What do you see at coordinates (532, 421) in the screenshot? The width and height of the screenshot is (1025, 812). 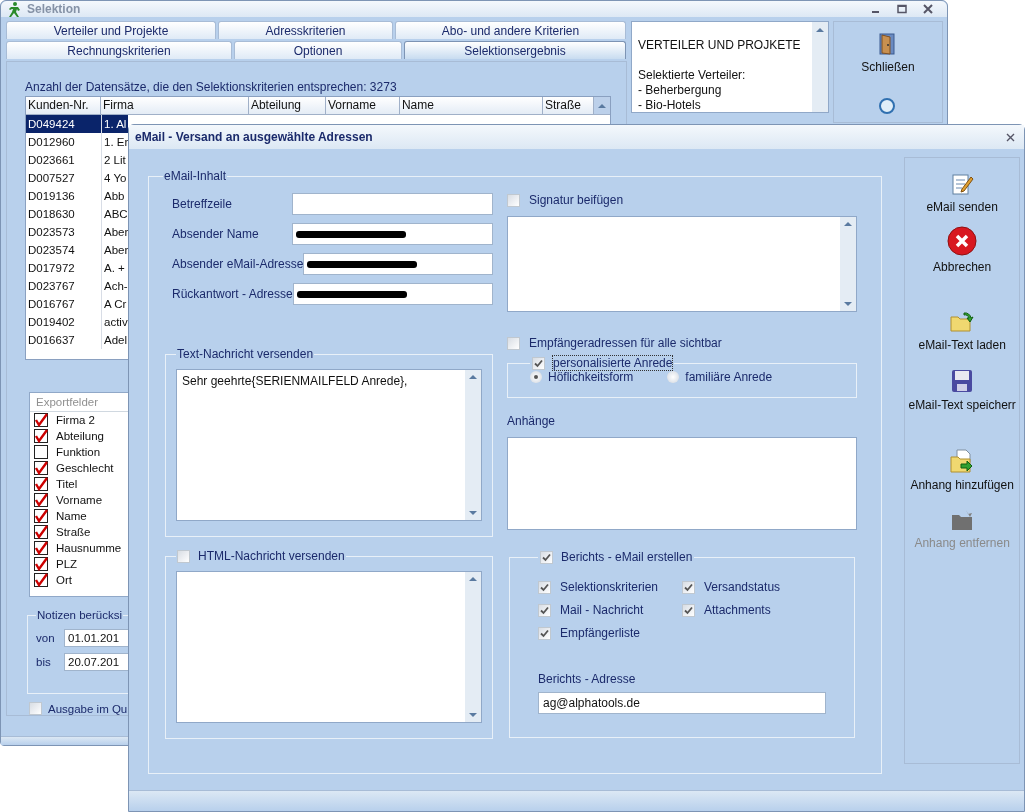 I see `section-label: Anhänge` at bounding box center [532, 421].